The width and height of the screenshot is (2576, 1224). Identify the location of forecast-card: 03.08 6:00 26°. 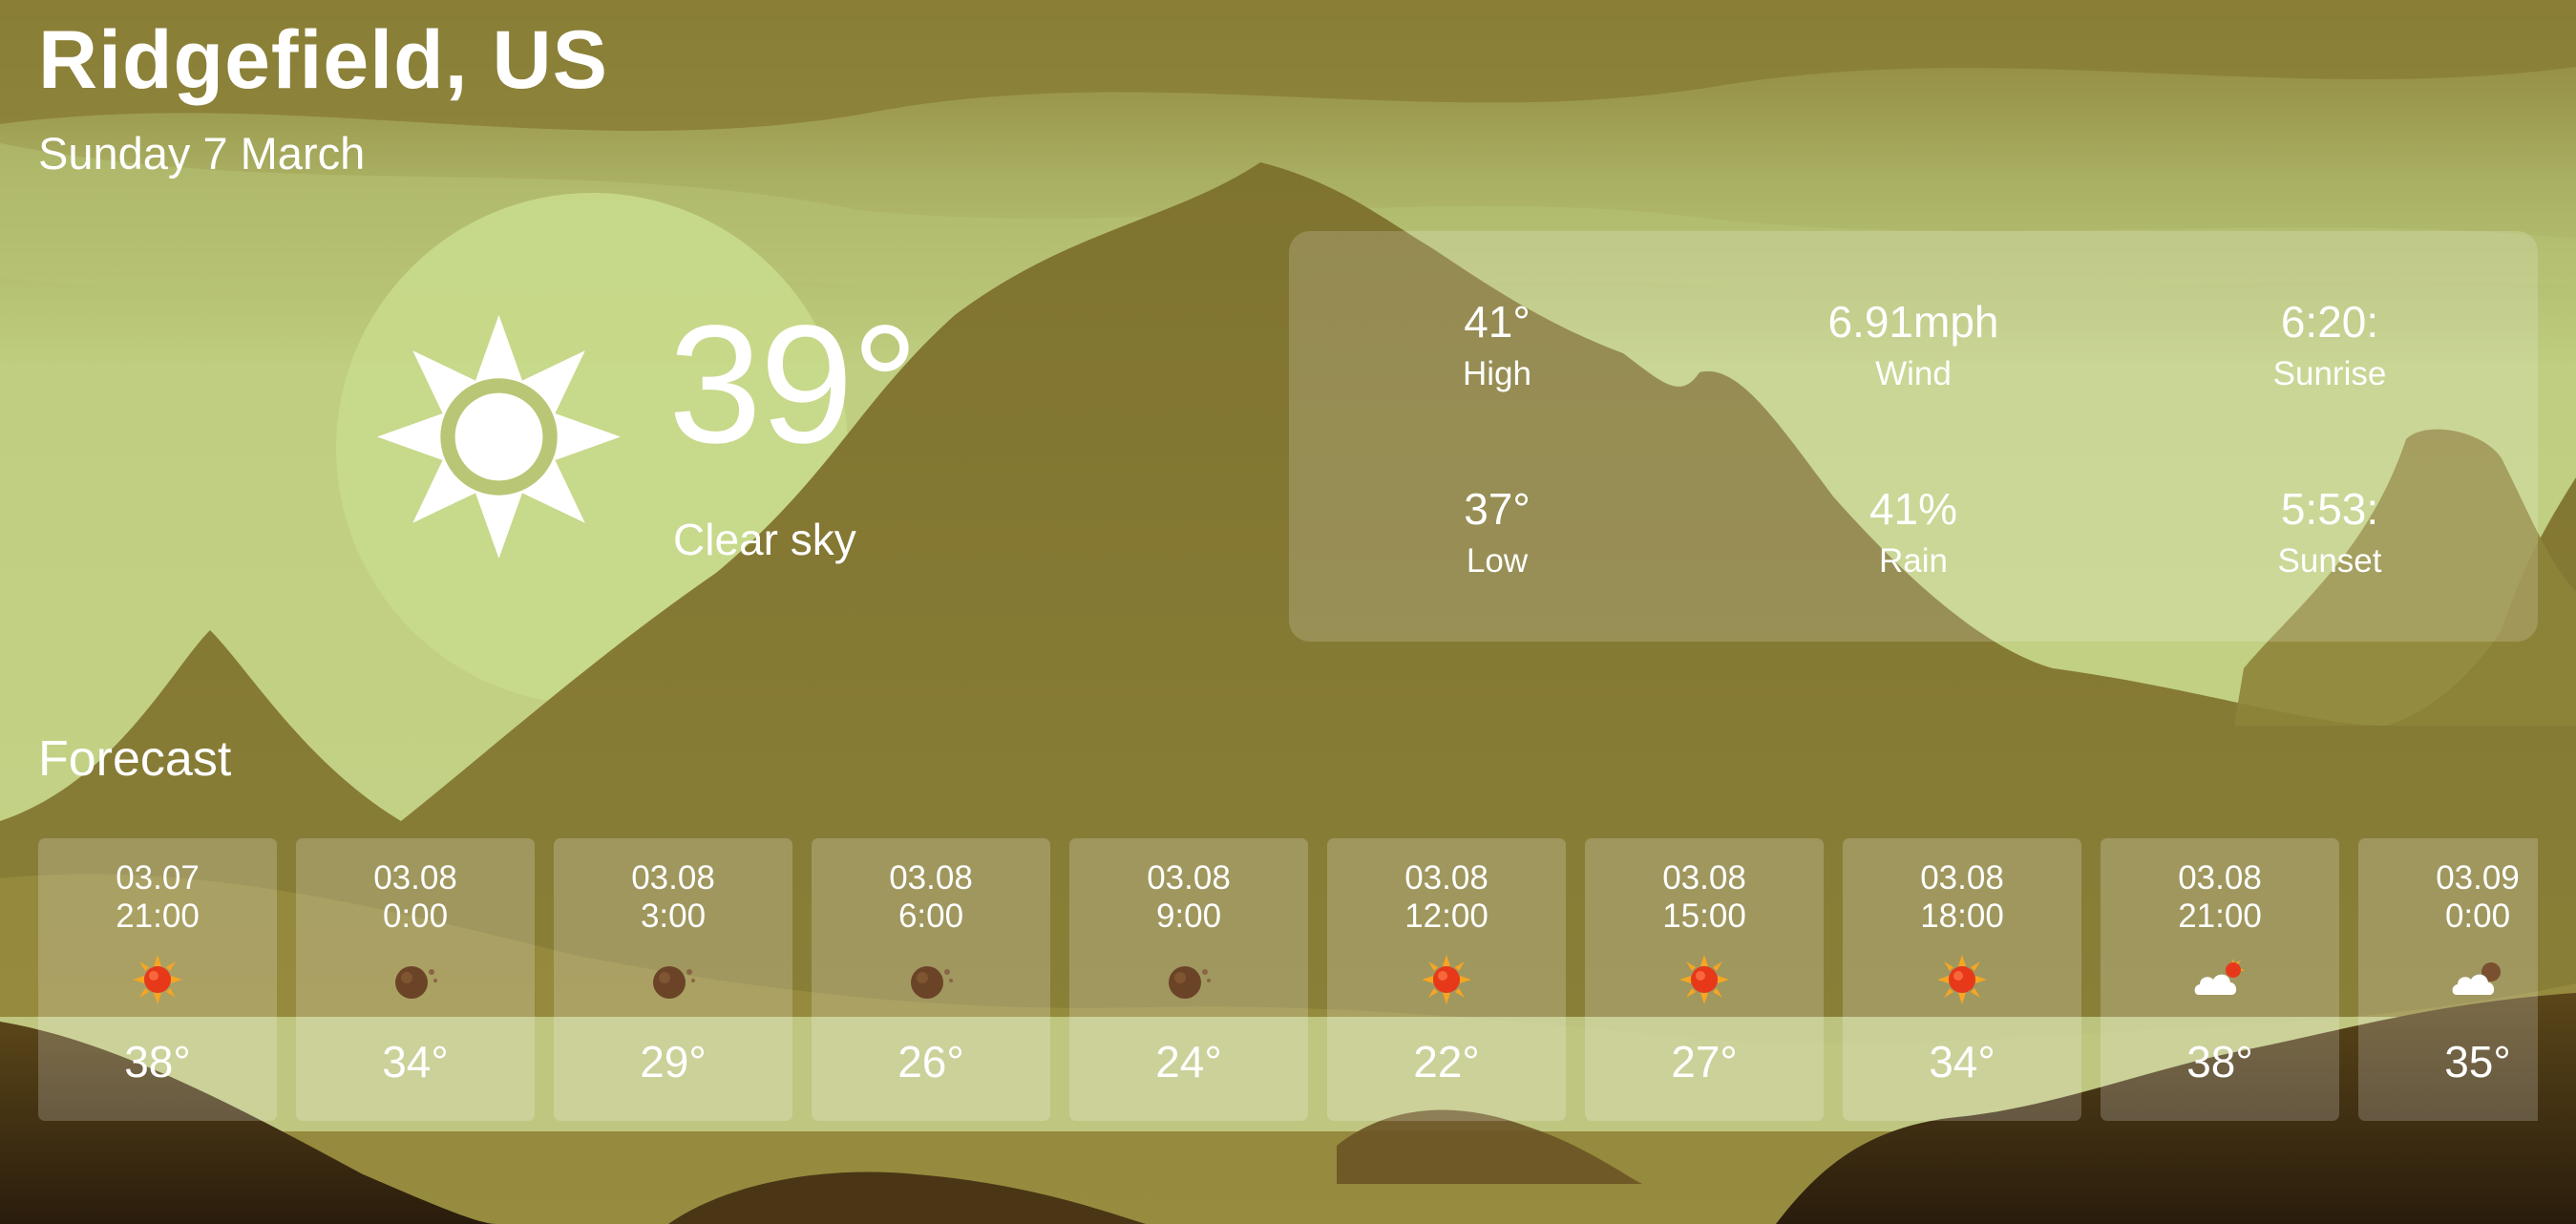
(931, 979).